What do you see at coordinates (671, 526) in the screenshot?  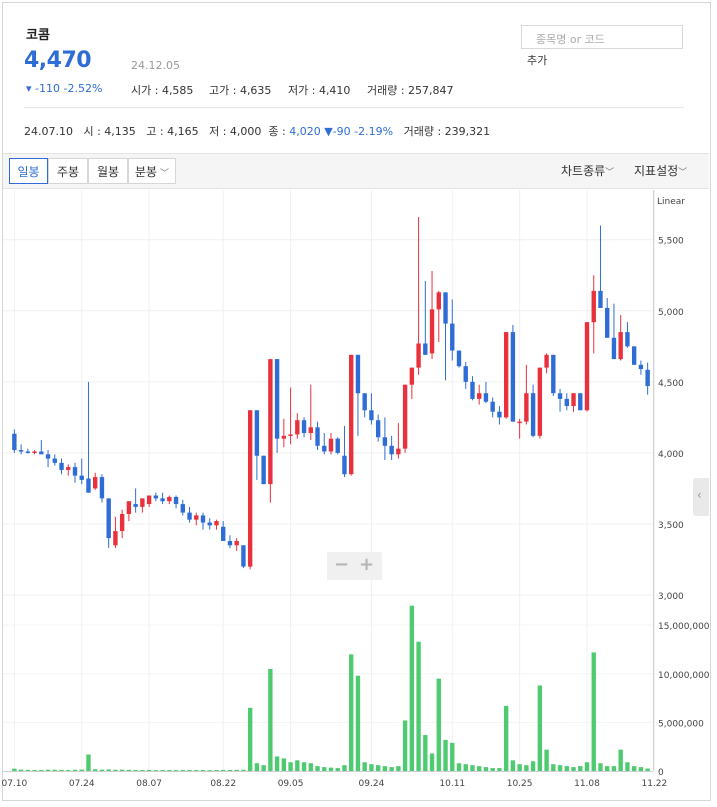 I see `price-tick-label: 3,500` at bounding box center [671, 526].